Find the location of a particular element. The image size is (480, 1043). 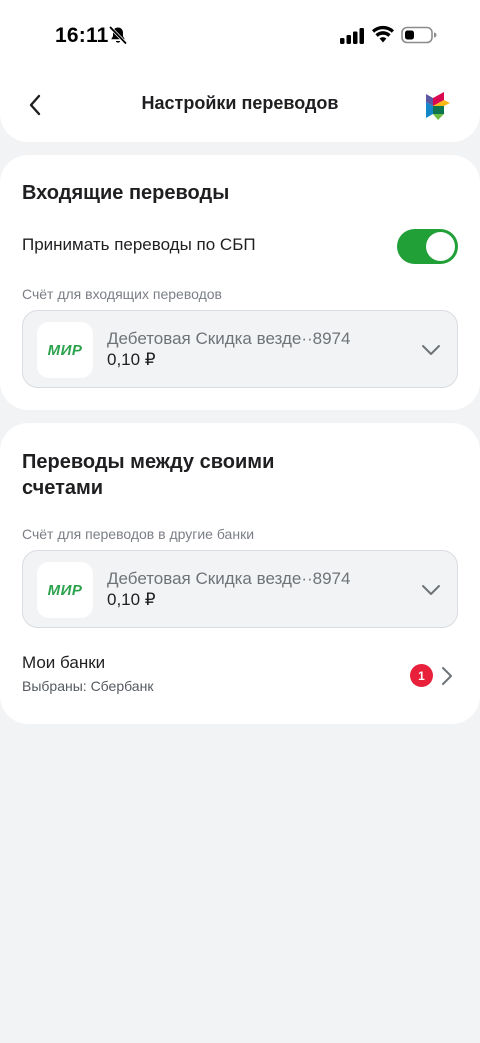

own-accounts-title: Переводы между своими счетами is located at coordinates (148, 475).